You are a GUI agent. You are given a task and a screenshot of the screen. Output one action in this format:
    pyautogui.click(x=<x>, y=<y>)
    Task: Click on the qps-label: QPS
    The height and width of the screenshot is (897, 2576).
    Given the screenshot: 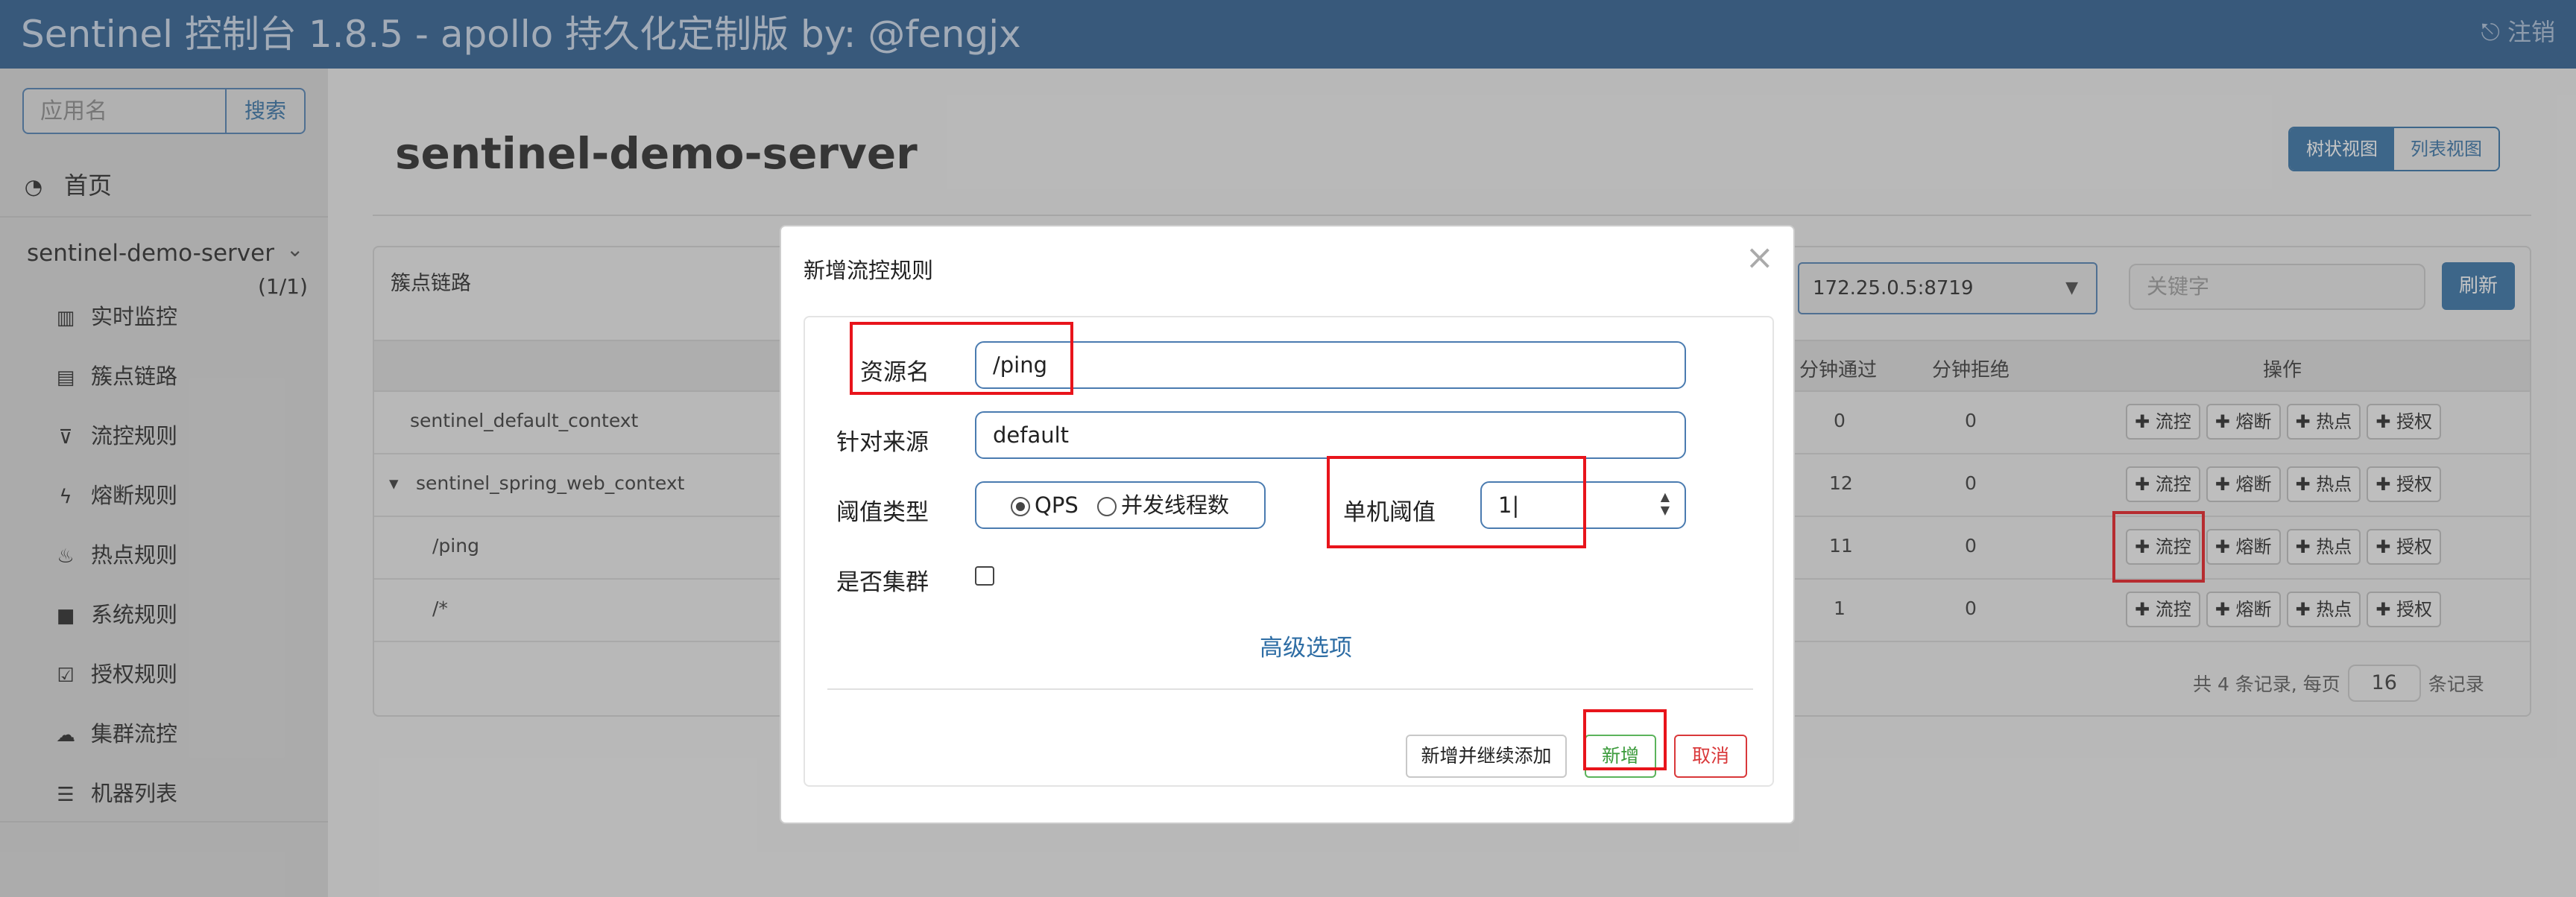 What is the action you would take?
    pyautogui.click(x=1057, y=505)
    